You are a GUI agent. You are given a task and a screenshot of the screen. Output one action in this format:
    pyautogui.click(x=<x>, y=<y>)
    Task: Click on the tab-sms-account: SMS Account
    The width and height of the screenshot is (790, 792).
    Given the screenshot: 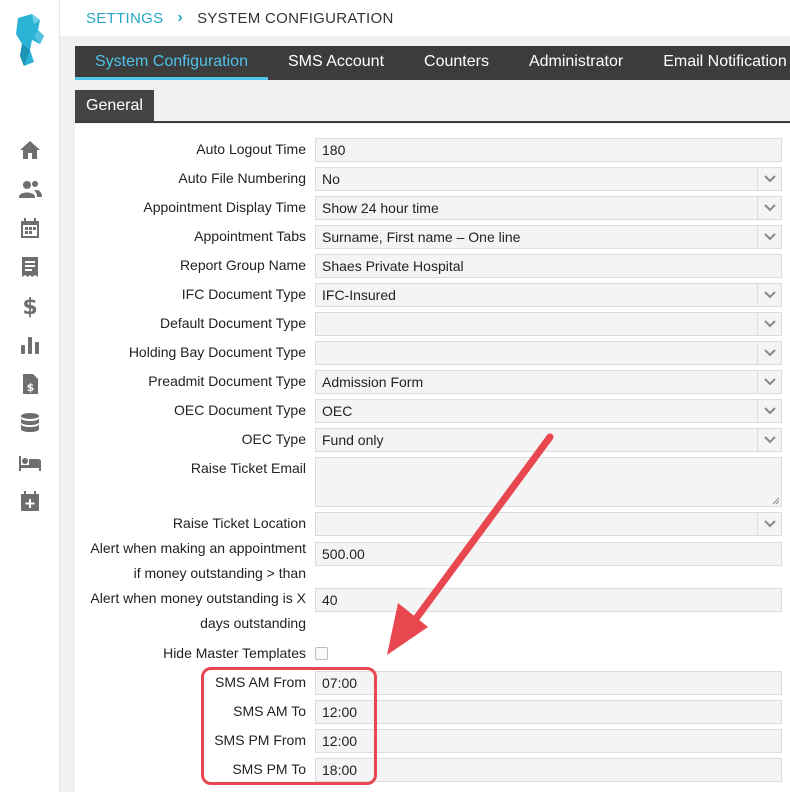 What is the action you would take?
    pyautogui.click(x=336, y=63)
    